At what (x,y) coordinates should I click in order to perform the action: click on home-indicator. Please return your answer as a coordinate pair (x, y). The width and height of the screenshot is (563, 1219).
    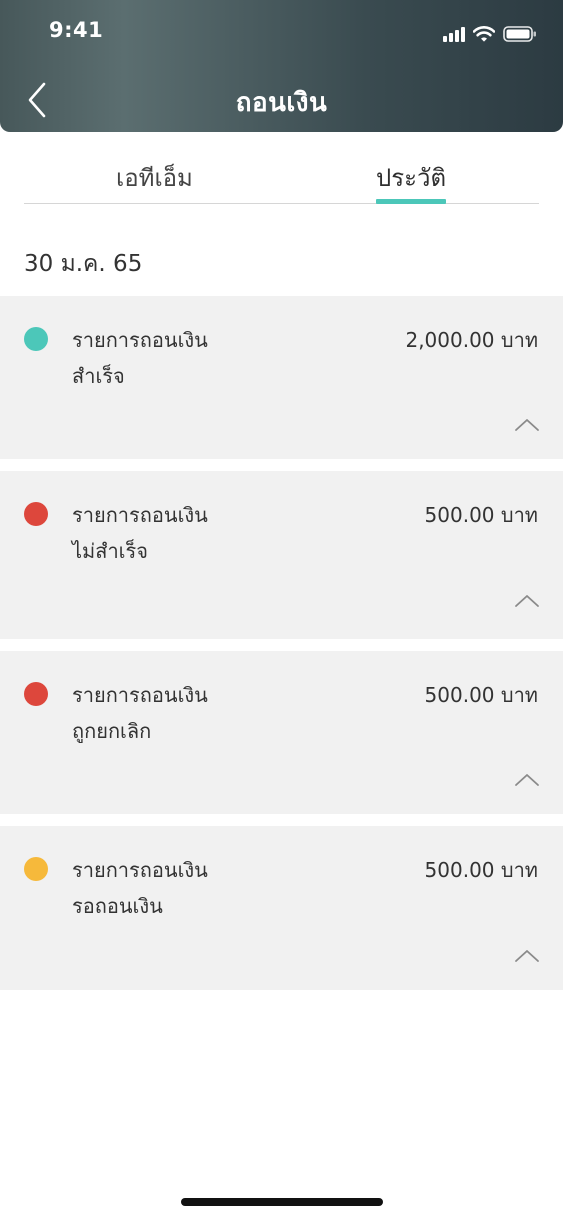
    Looking at the image, I should click on (282, 1202).